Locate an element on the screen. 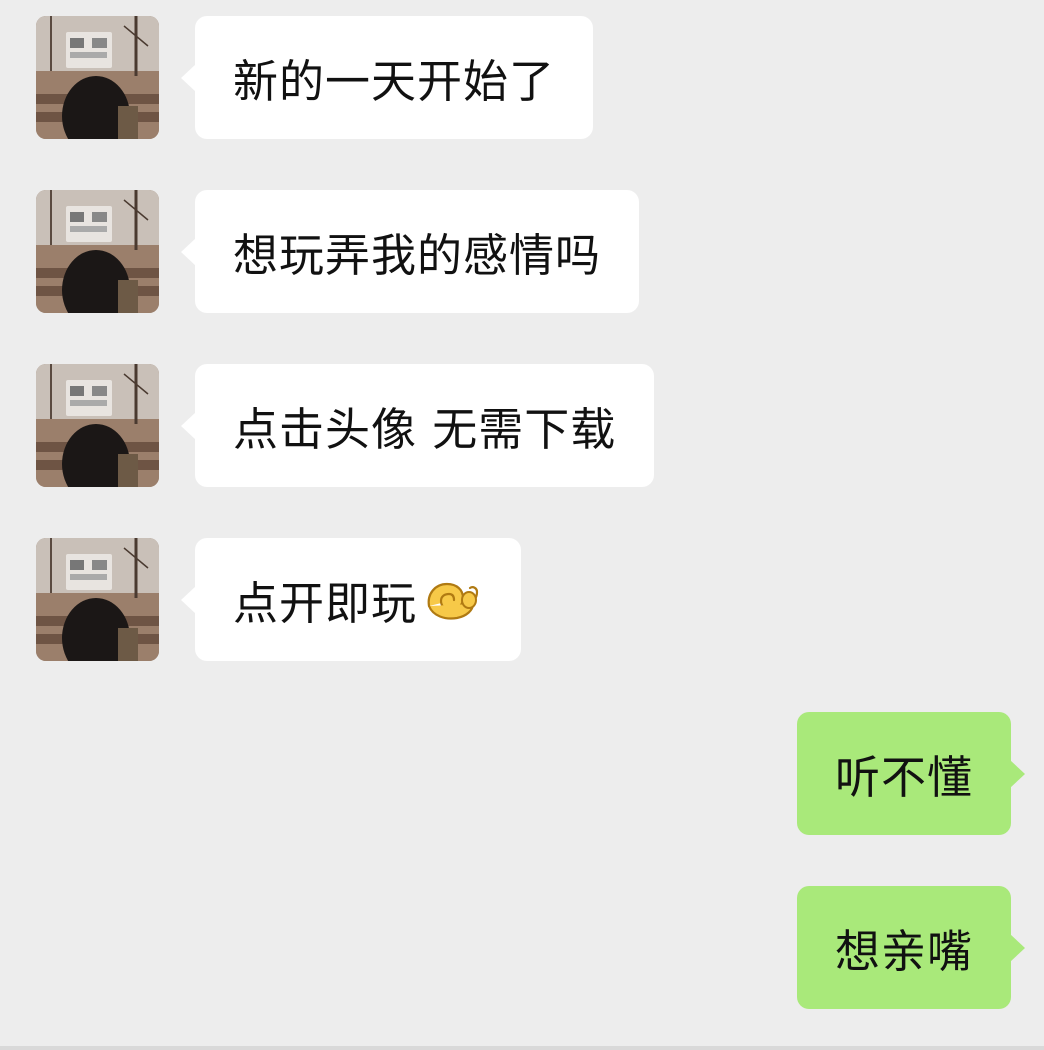 The height and width of the screenshot is (1050, 1044). message-bubble: 想亲嘴 is located at coordinates (911, 947).